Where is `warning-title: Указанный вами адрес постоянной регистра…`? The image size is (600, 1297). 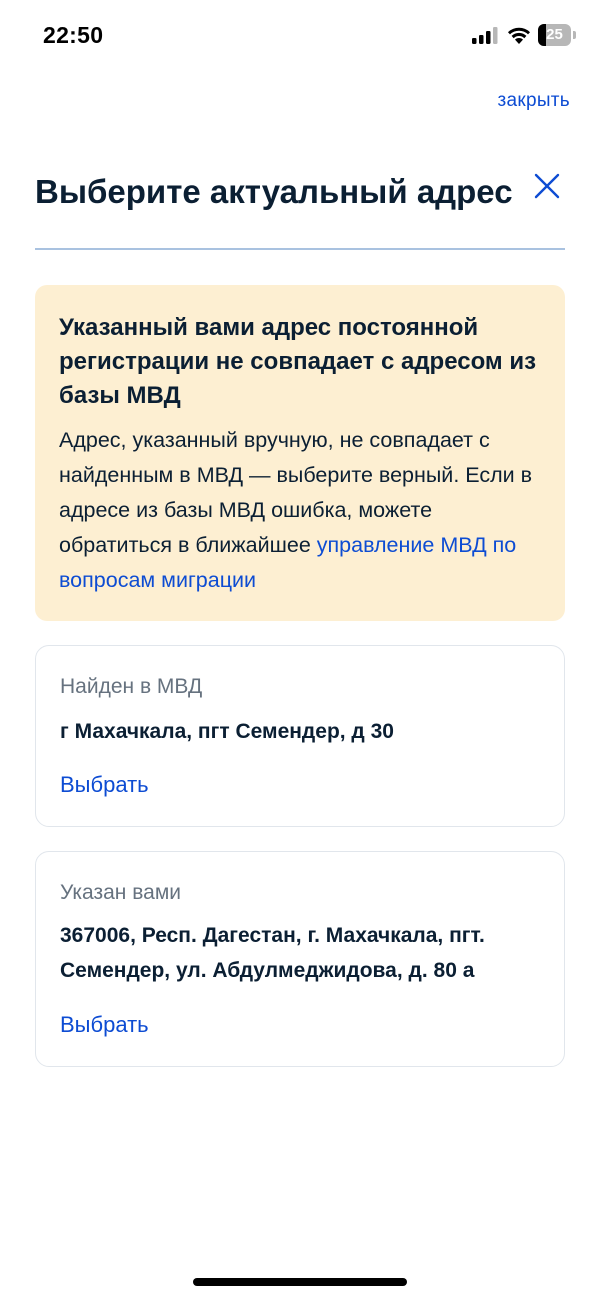
warning-title: Указанный вами адрес постоянной регистра… is located at coordinates (298, 361).